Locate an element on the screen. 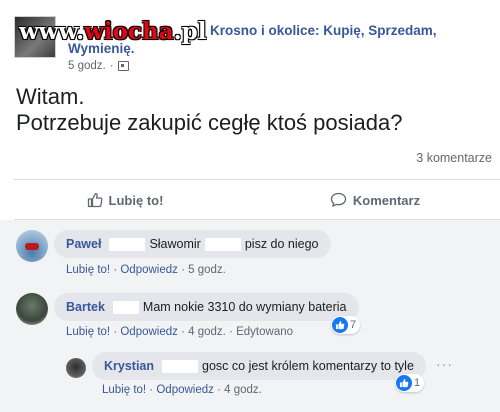 This screenshot has width=500, height=412. comment-bubble: Paweł Sławomir pisz do niego is located at coordinates (192, 244).